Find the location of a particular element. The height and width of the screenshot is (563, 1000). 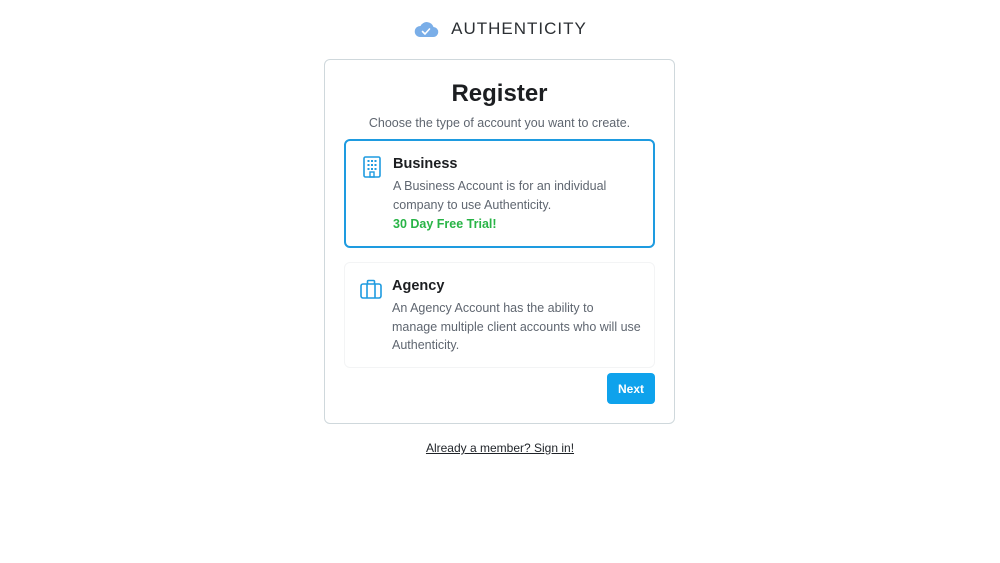

cloud-check-icon is located at coordinates (426, 30).